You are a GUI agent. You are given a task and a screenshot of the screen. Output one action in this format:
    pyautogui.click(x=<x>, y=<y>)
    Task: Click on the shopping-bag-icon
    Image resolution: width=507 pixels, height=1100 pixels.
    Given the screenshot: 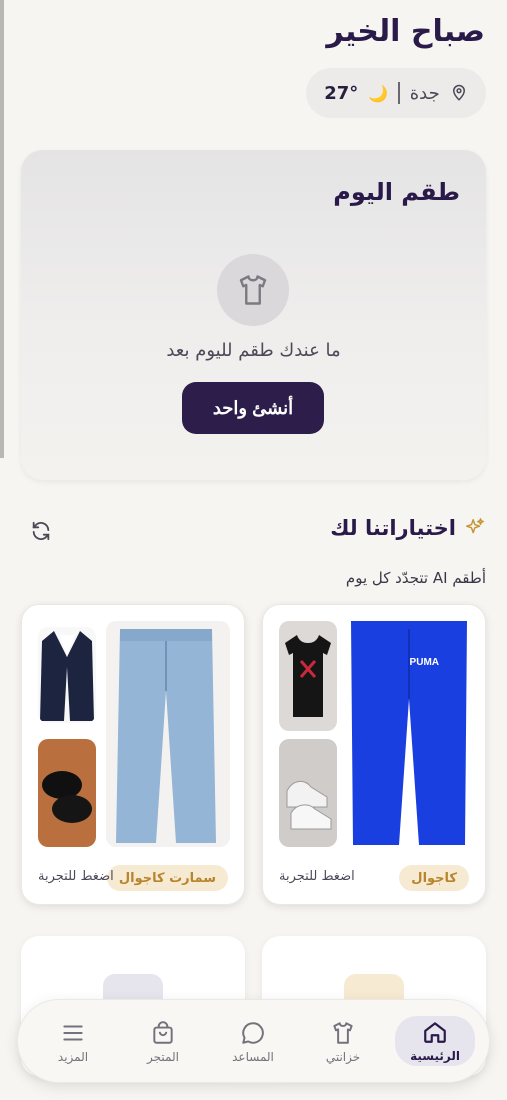 What is the action you would take?
    pyautogui.click(x=163, y=1032)
    